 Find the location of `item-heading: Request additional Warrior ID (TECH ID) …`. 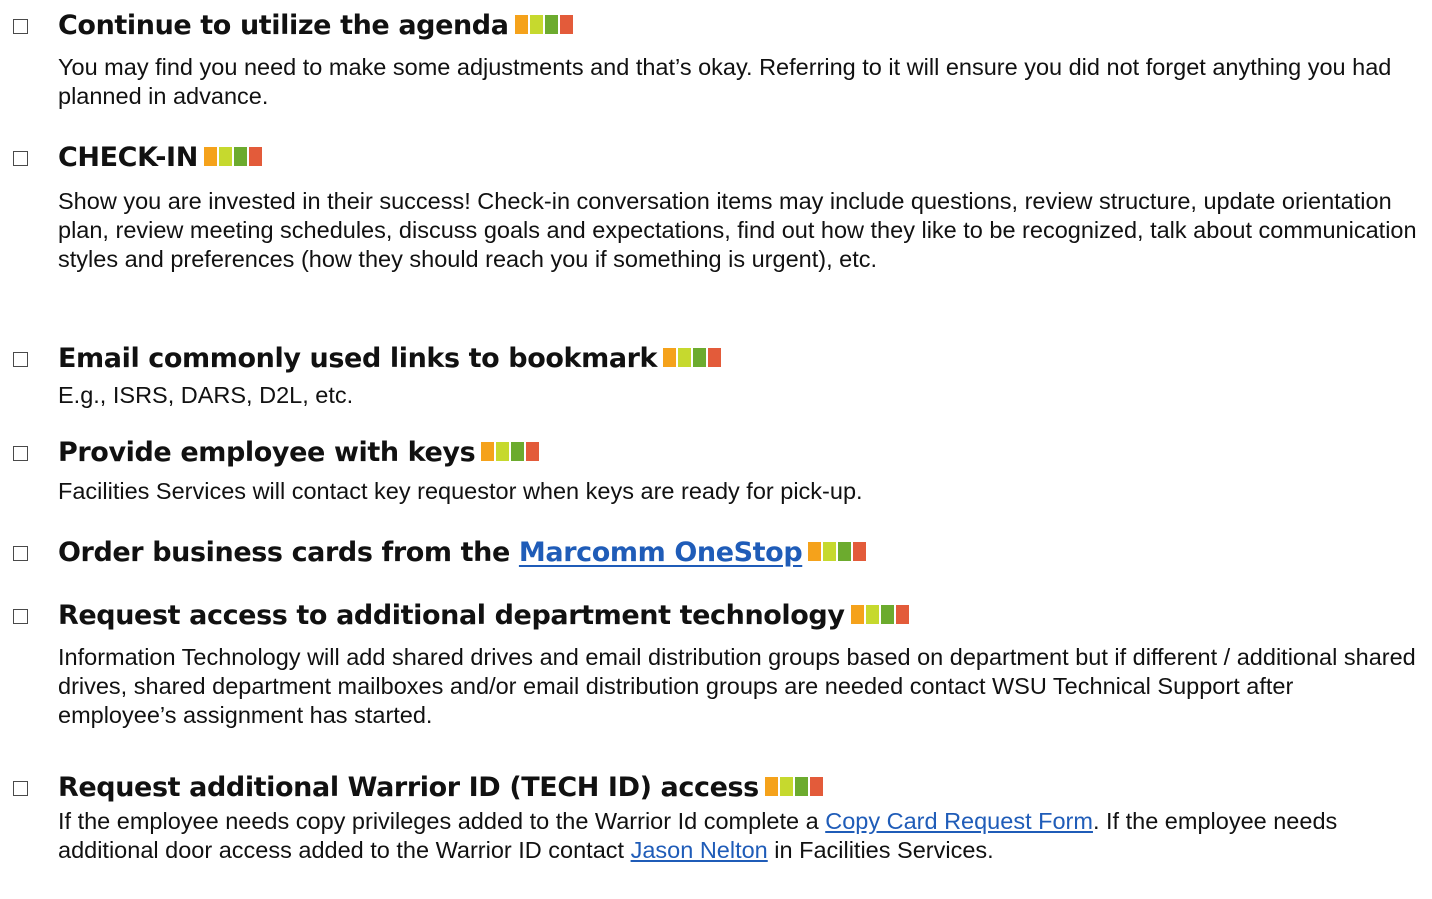

item-heading: Request additional Warrior ID (TECH ID) … is located at coordinates (441, 788).